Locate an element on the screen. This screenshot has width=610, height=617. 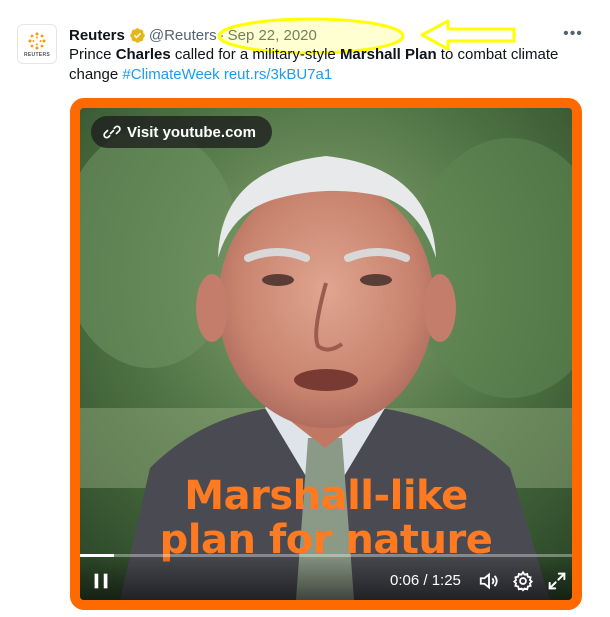
volume-icon is located at coordinates (489, 581).